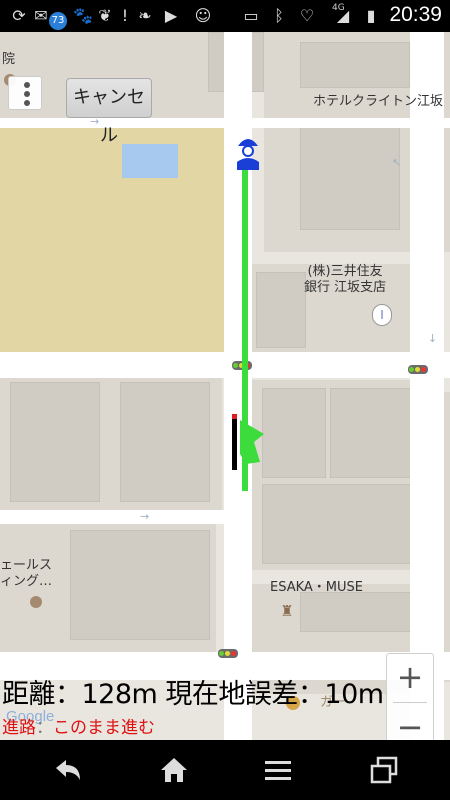 The height and width of the screenshot is (800, 450). I want to click on poi-label-left-top: 院, so click(9, 59).